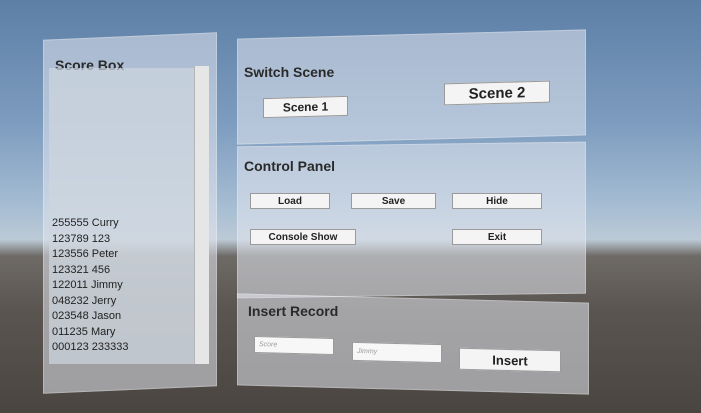  Describe the element at coordinates (303, 237) in the screenshot. I see `console-show-button: Console Show` at that location.